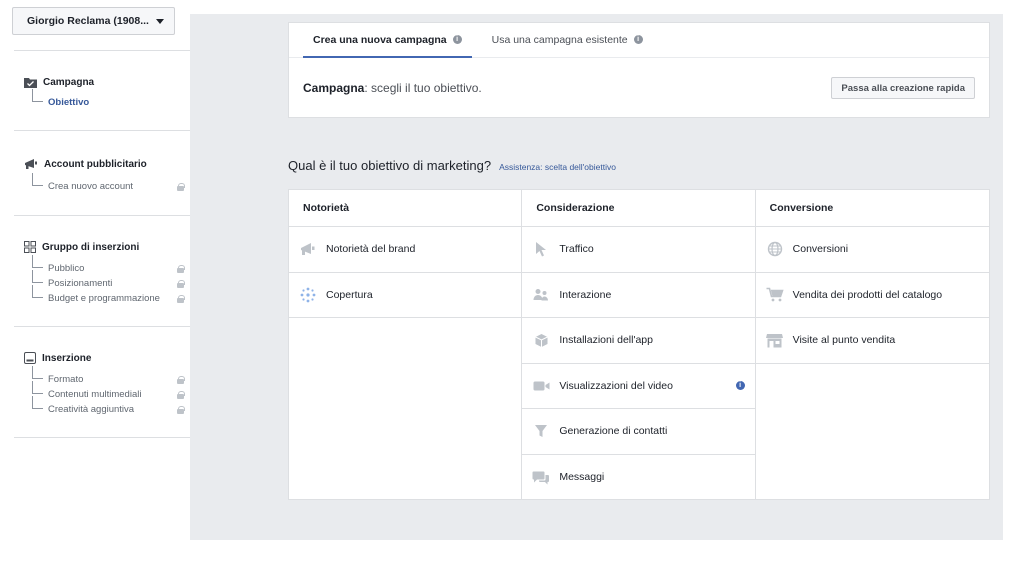 The width and height of the screenshot is (1024, 563). Describe the element at coordinates (108, 99) in the screenshot. I see `sidebar-item-objective: Obiettivo` at that location.